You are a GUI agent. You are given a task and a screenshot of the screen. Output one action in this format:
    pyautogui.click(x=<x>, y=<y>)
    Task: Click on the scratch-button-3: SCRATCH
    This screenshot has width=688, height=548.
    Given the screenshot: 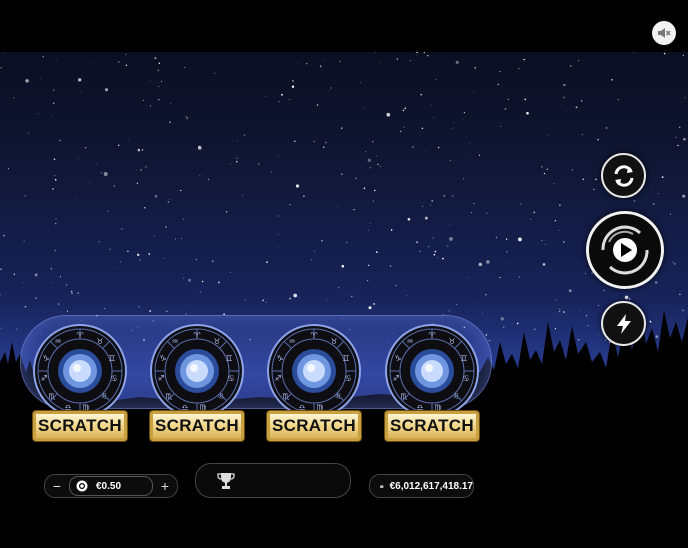 What is the action you would take?
    pyautogui.click(x=314, y=426)
    